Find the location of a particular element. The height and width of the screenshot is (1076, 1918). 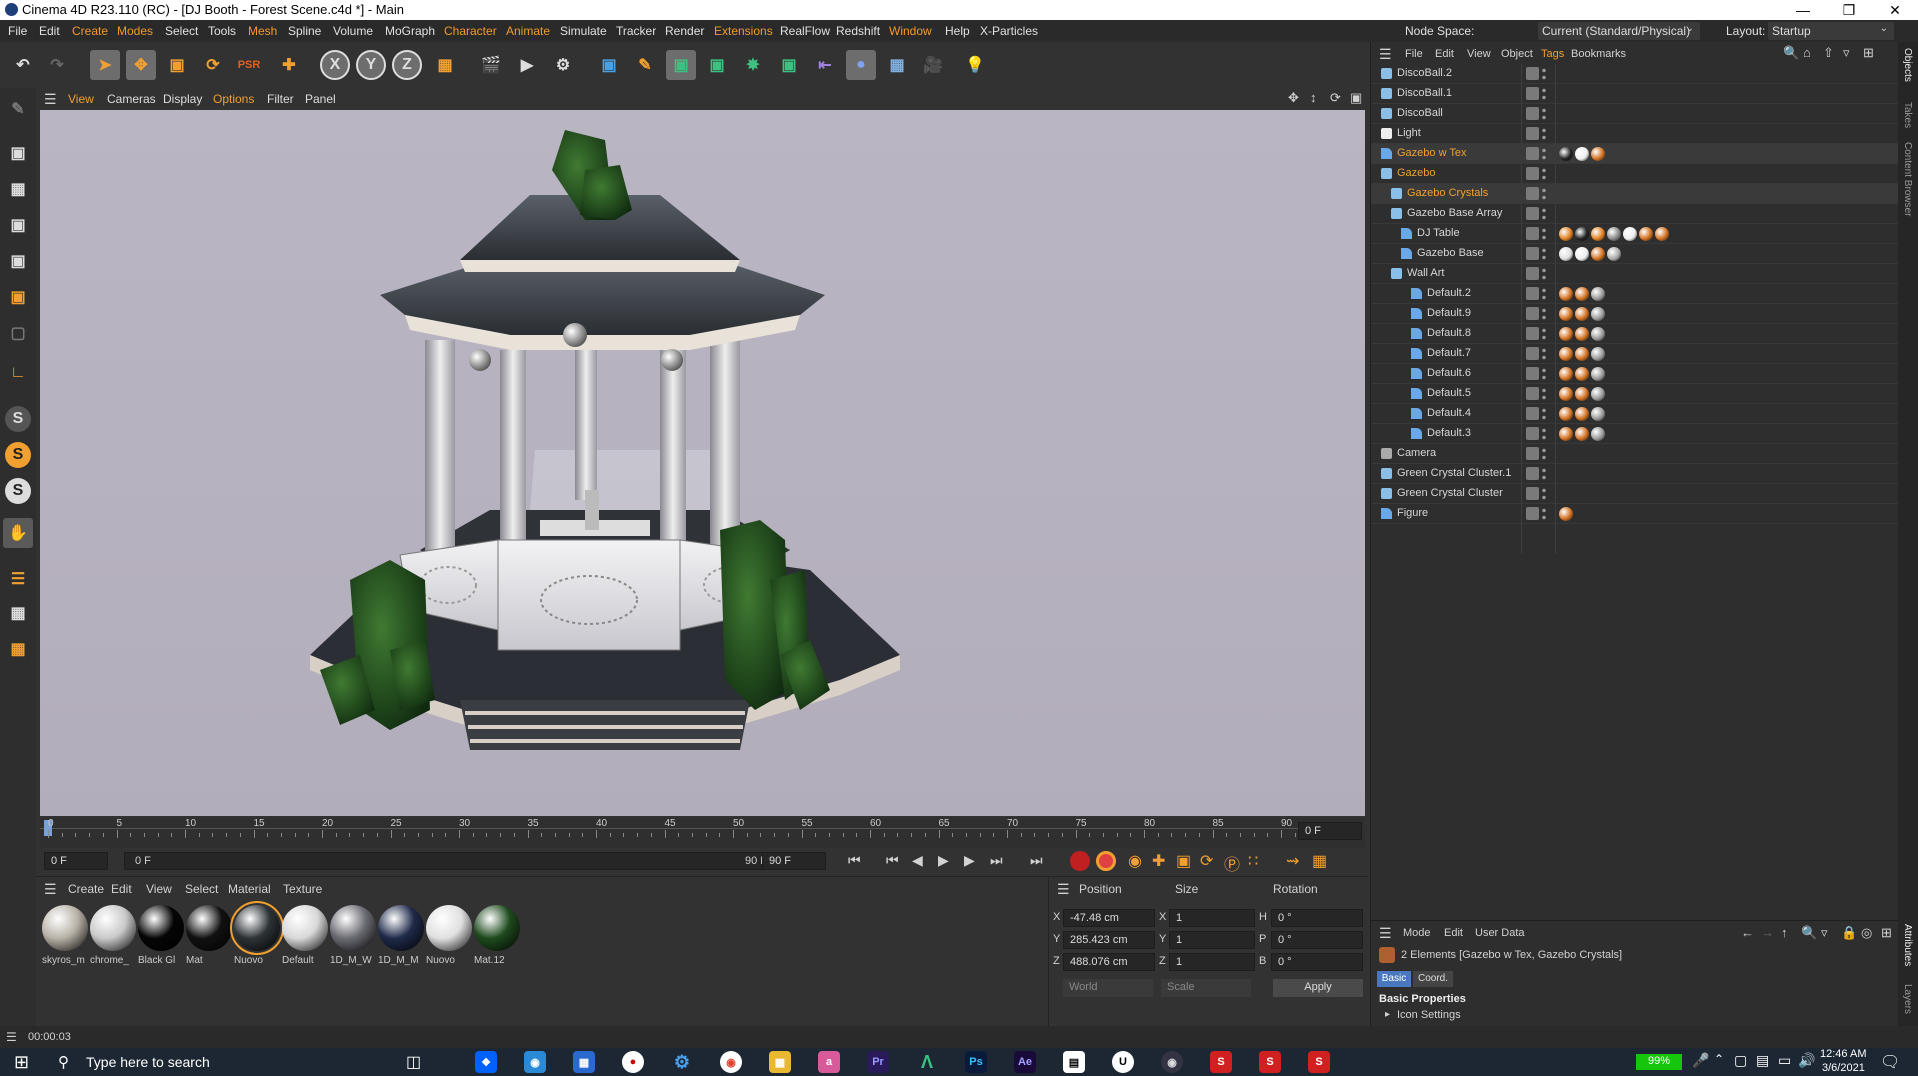

hamburger-icon: ☰ is located at coordinates (50, 99).